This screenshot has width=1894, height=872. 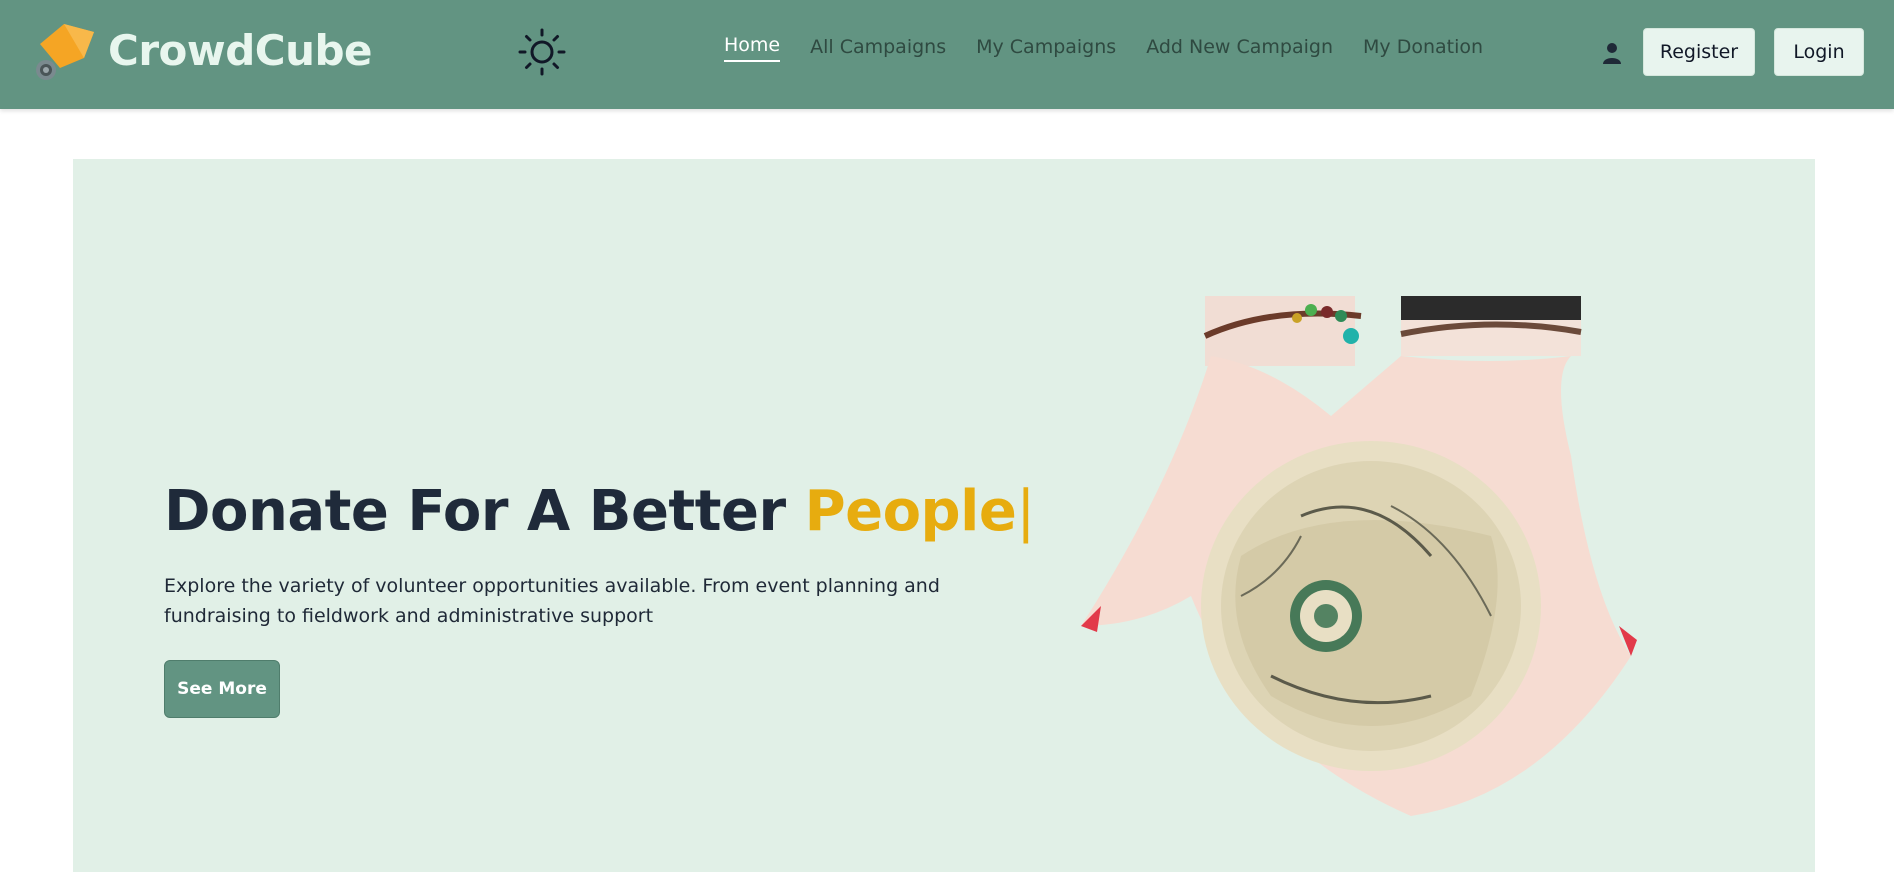 What do you see at coordinates (1699, 52) in the screenshot?
I see `register-button: Register` at bounding box center [1699, 52].